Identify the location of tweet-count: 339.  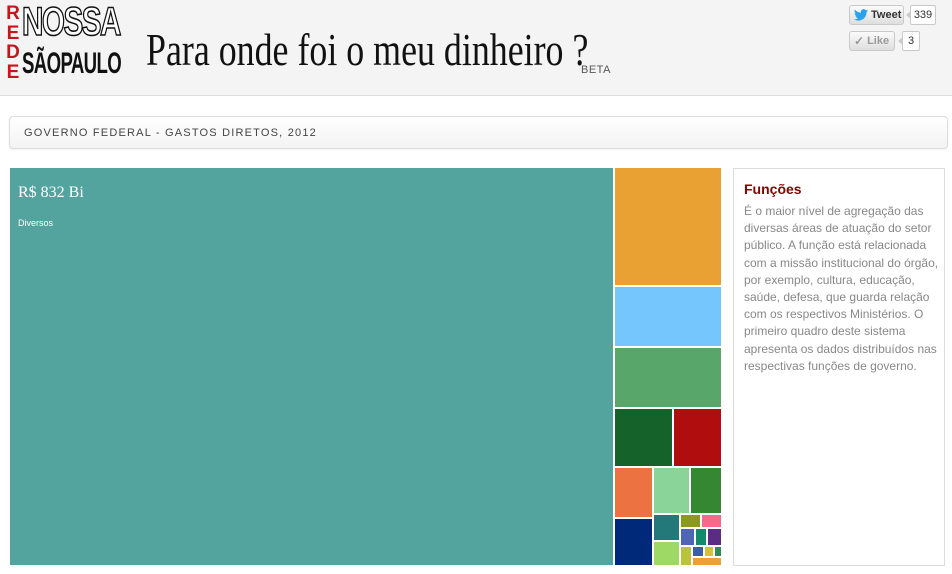
(921, 15).